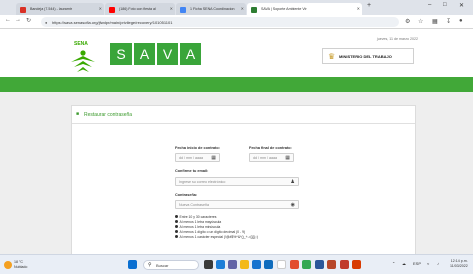 Image resolution: width=473 pixels, height=274 pixels. I want to click on fecha-final-input: dd / mm / aaaa ▦, so click(271, 157).